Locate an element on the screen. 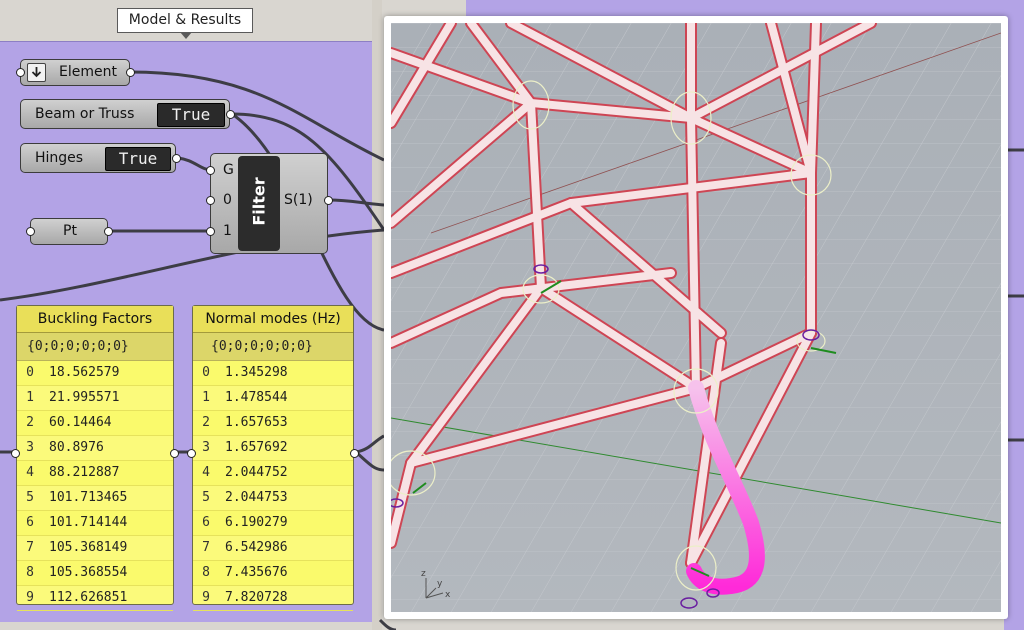 This screenshot has width=1024, height=630. list-item: 2 1.657653 is located at coordinates (273, 423).